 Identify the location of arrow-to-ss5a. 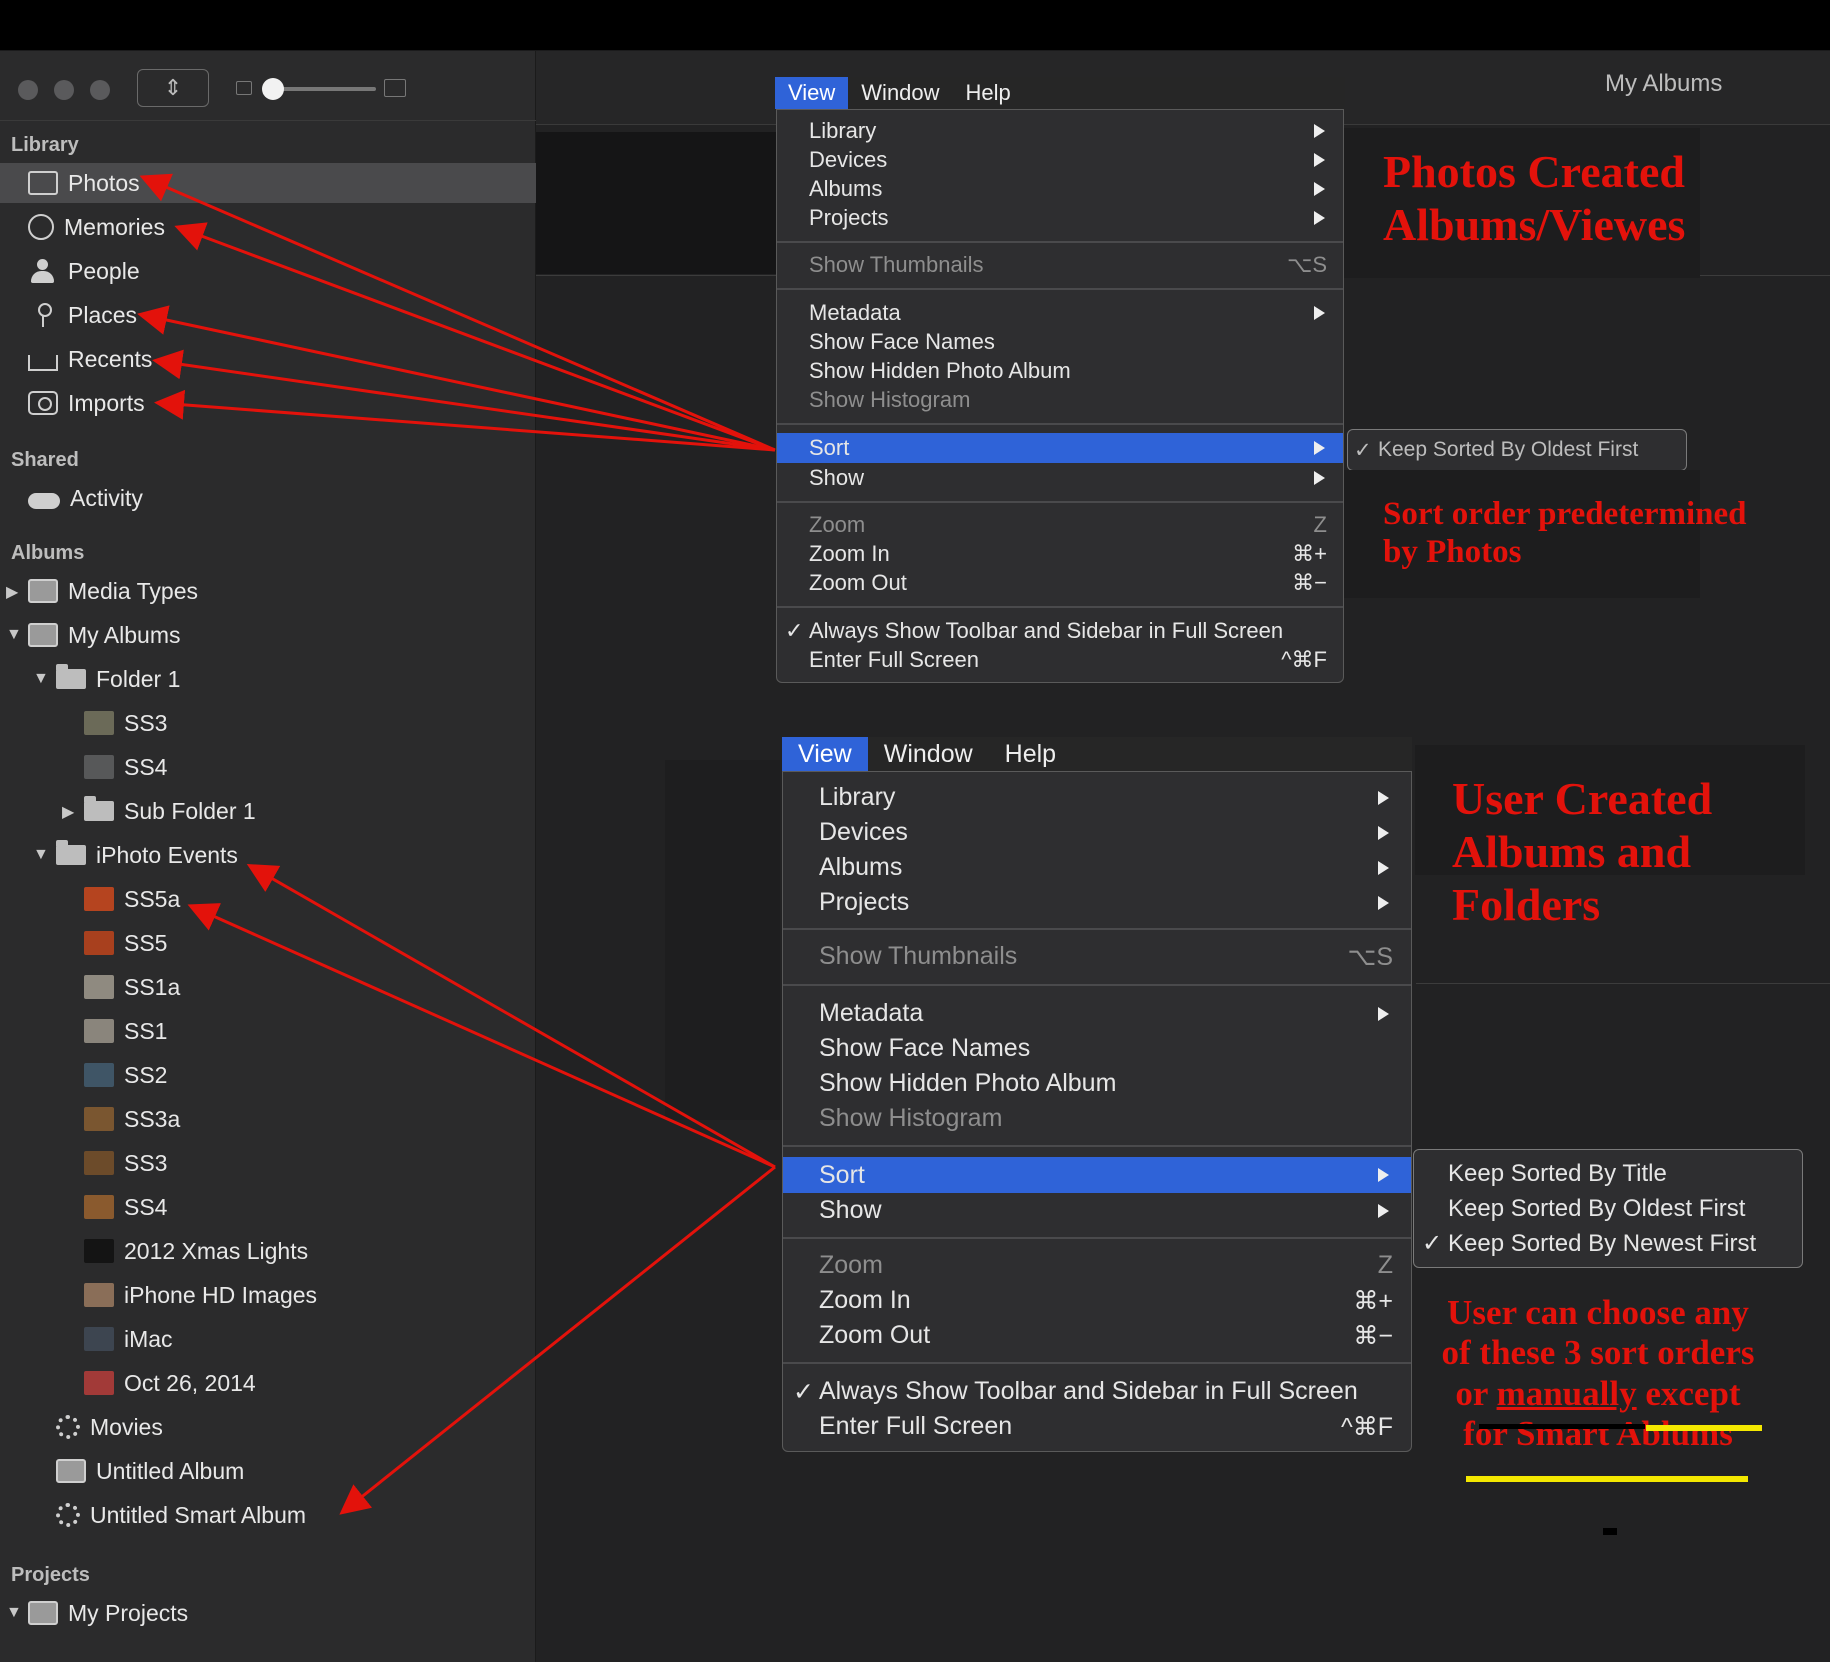
(481, 1036).